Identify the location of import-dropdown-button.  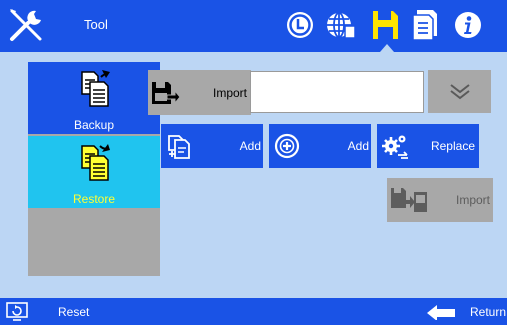
(459, 91).